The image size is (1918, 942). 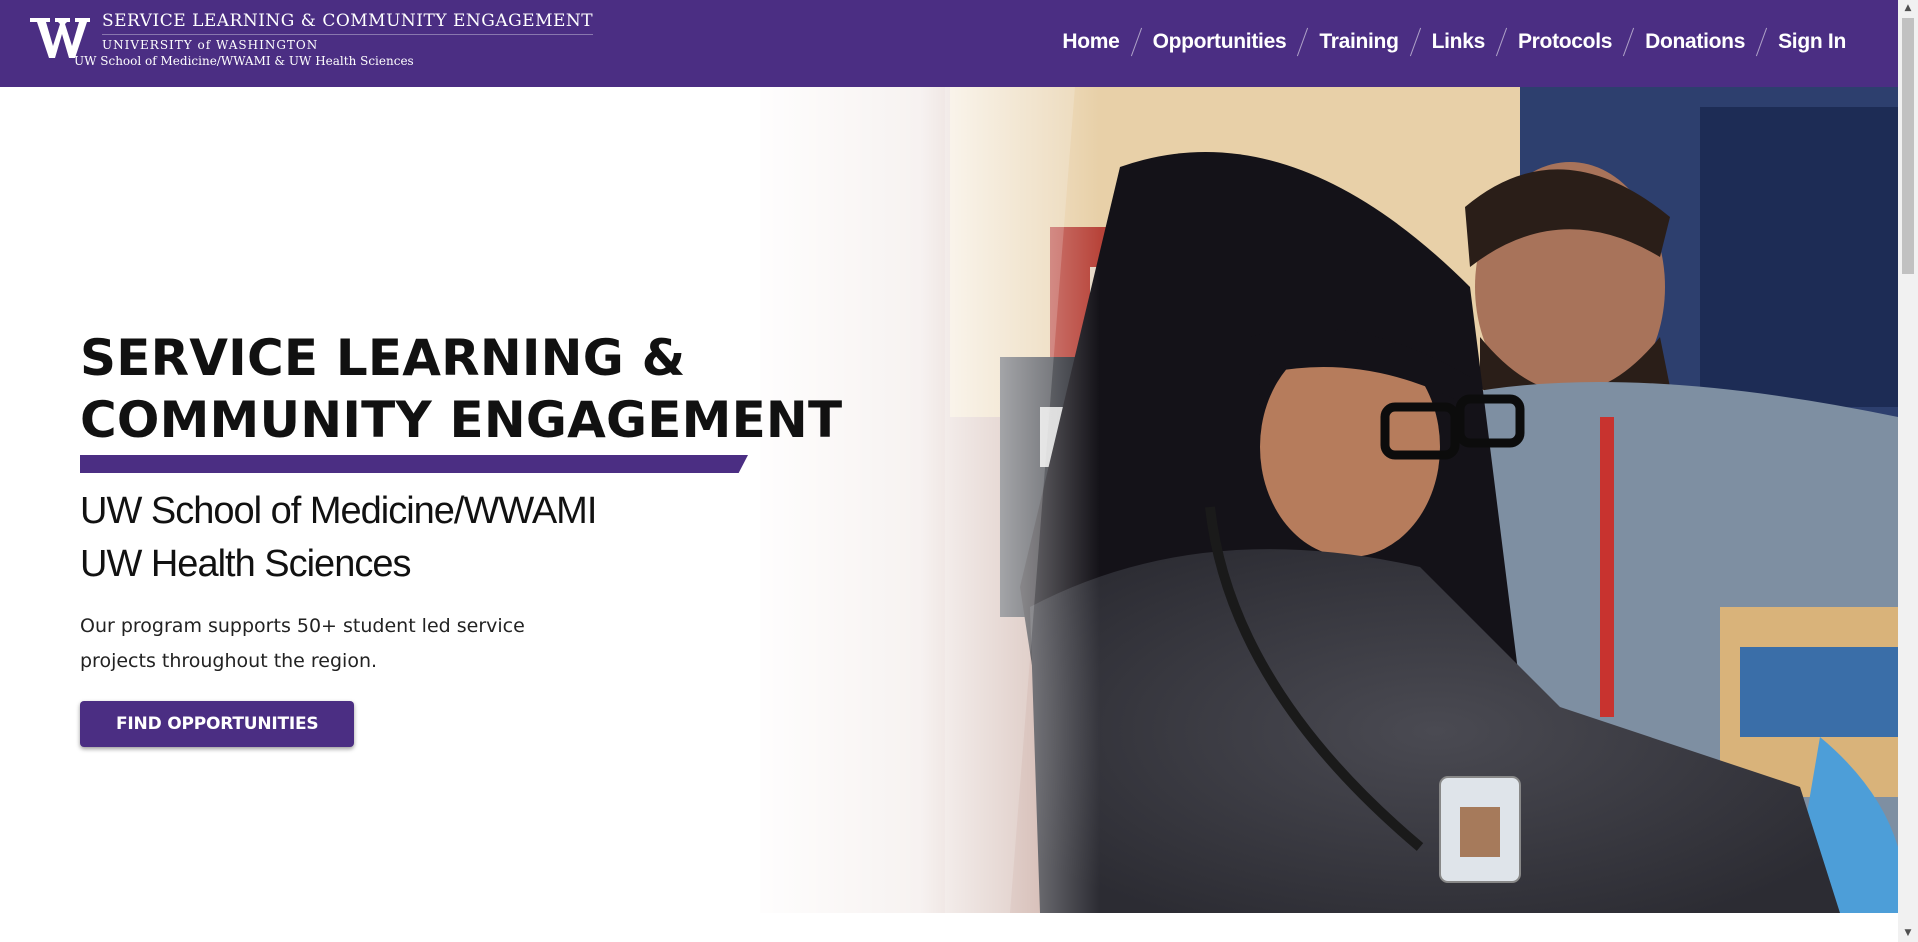 I want to click on find-opportunities-button: FIND OPPORTUNITIES, so click(x=217, y=724).